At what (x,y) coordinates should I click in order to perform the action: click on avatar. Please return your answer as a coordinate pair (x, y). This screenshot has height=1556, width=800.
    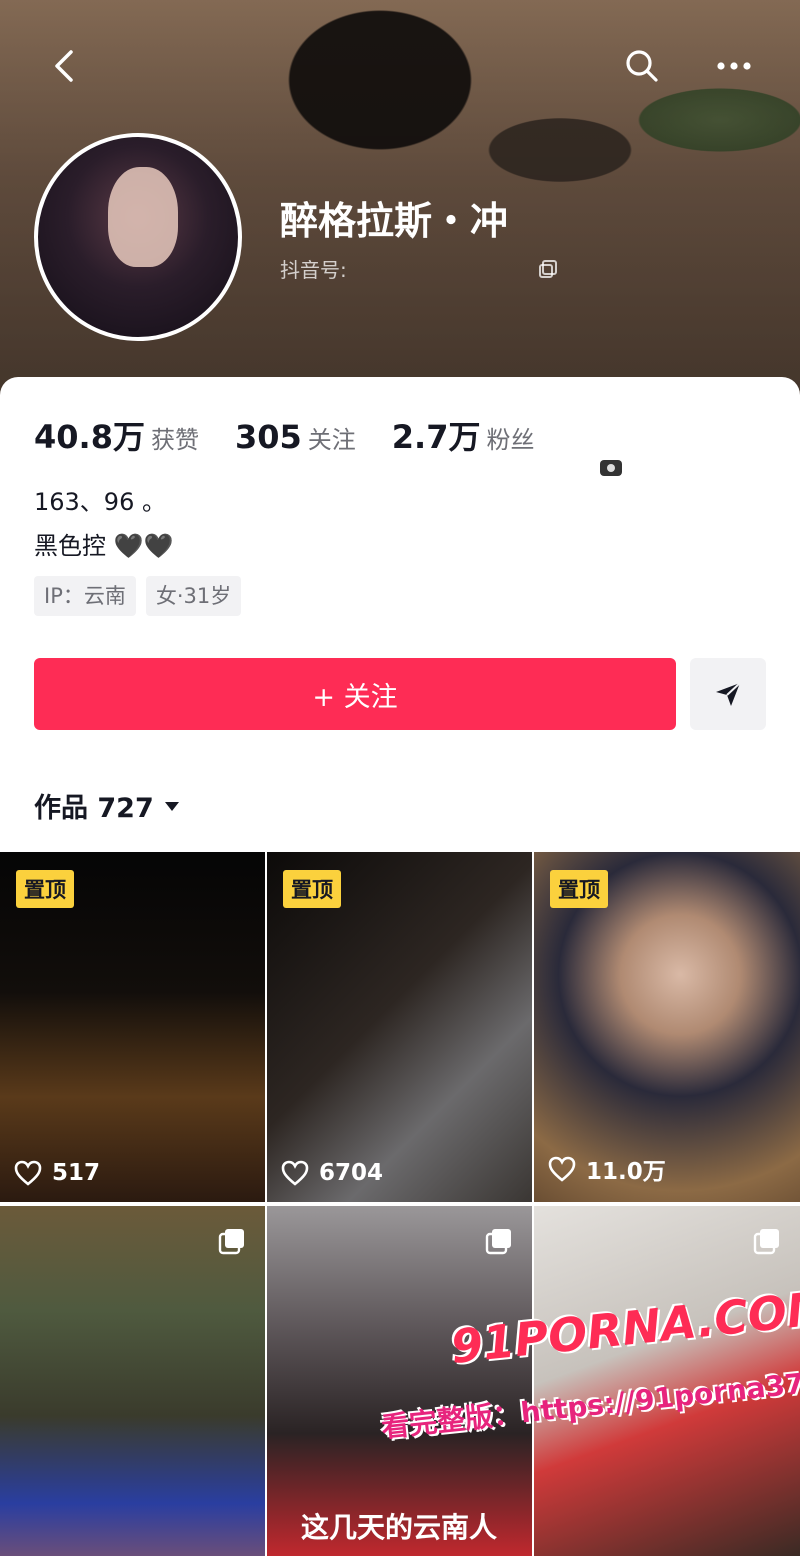
    Looking at the image, I should click on (138, 237).